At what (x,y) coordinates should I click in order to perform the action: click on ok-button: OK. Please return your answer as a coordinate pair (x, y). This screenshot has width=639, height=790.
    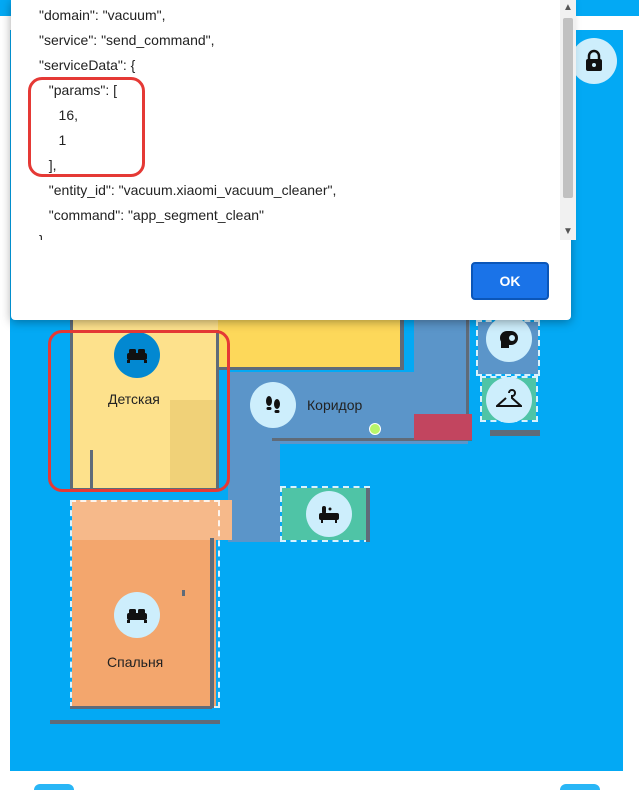
    Looking at the image, I should click on (510, 281).